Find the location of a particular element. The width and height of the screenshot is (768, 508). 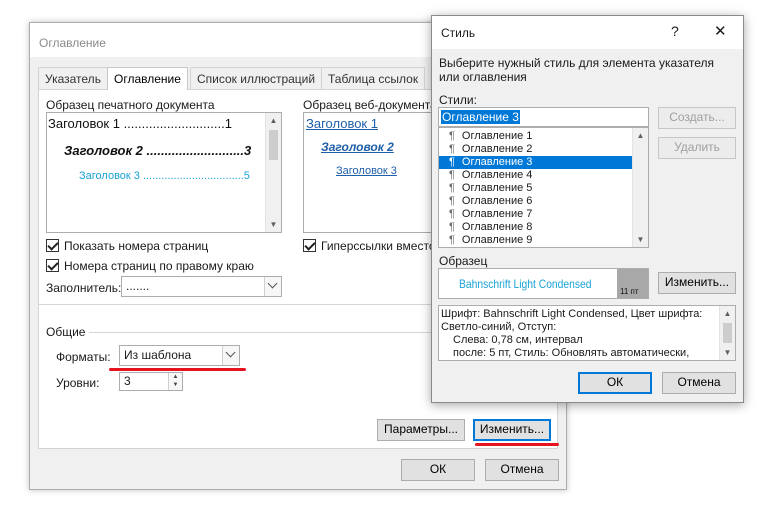

styles-scrollbar: ▲ ▼ is located at coordinates (640, 187).